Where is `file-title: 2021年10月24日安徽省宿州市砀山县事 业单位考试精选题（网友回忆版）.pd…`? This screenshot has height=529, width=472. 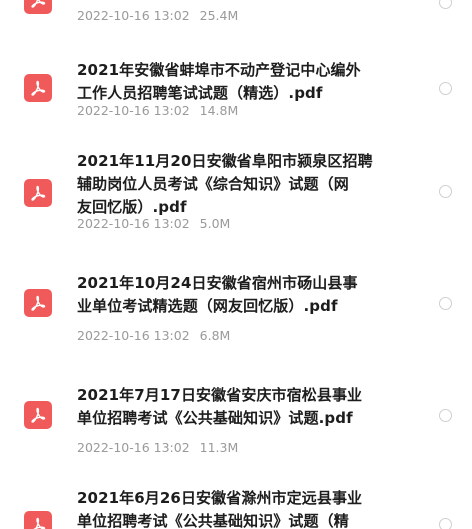 file-title: 2021年10月24日安徽省宿州市砀山县事 业单位考试精选题（网友回忆版）.pd… is located at coordinates (217, 294).